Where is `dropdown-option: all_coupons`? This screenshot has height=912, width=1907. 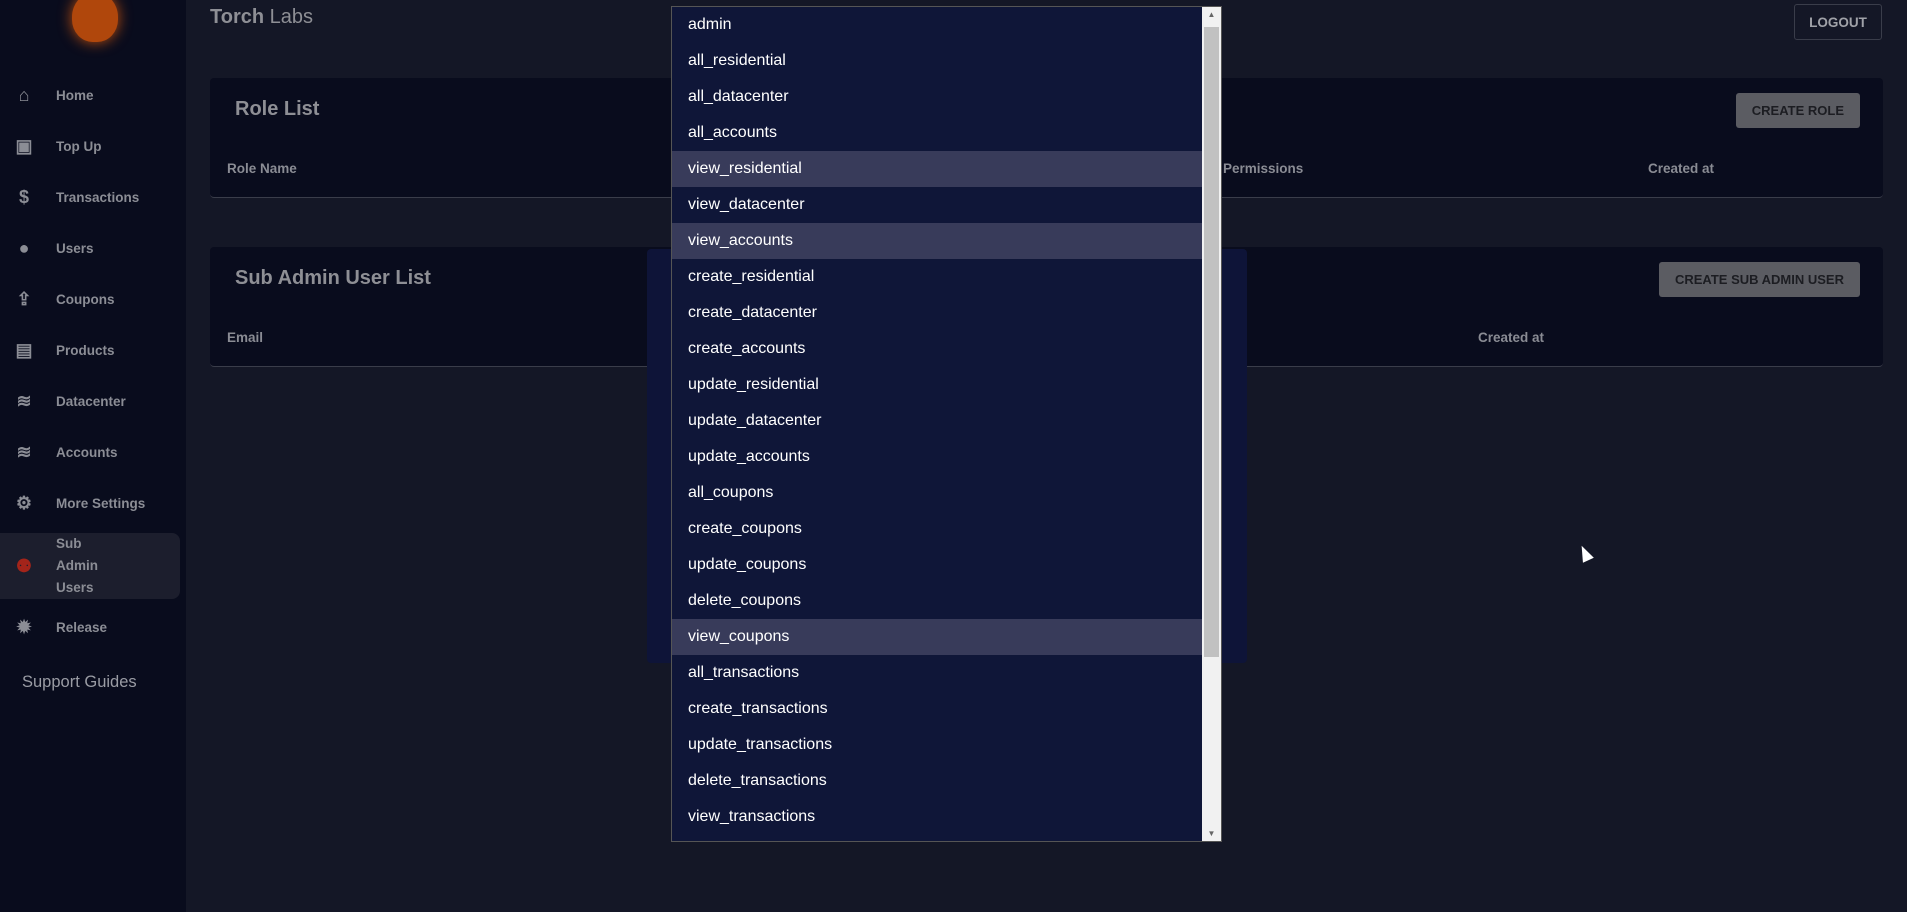 dropdown-option: all_coupons is located at coordinates (938, 493).